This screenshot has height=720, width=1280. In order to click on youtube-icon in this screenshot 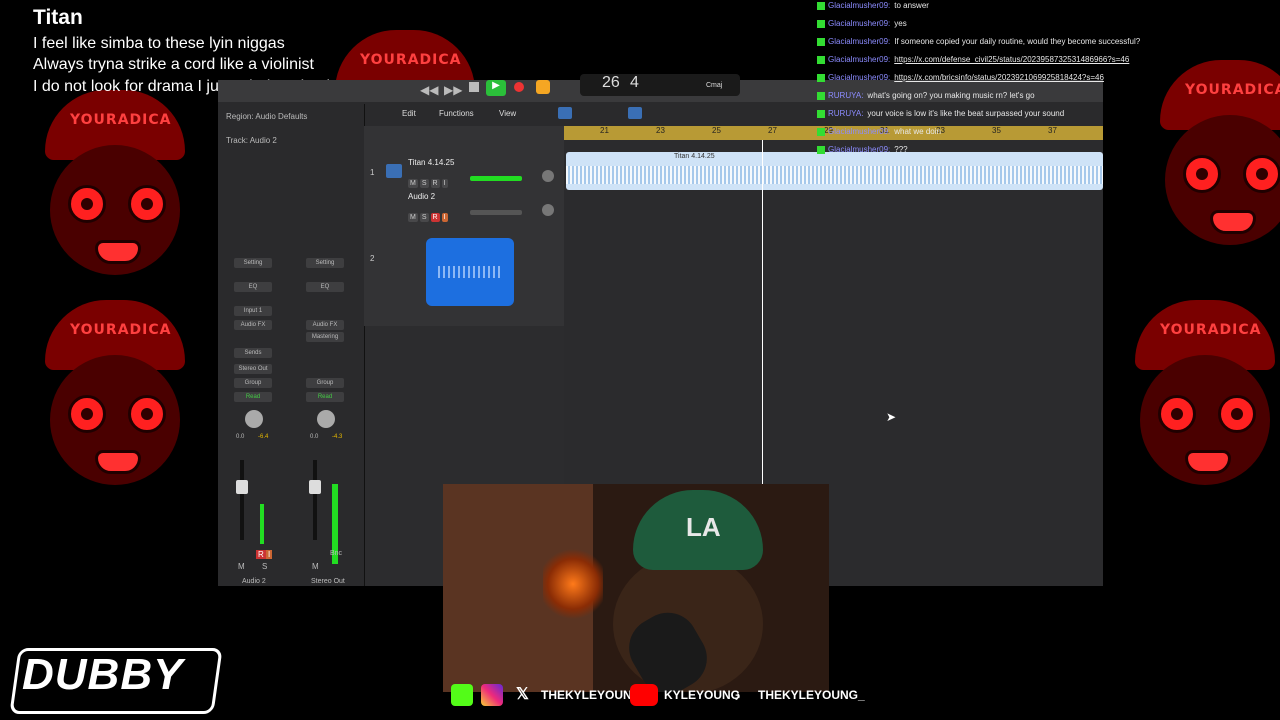, I will do `click(644, 695)`.